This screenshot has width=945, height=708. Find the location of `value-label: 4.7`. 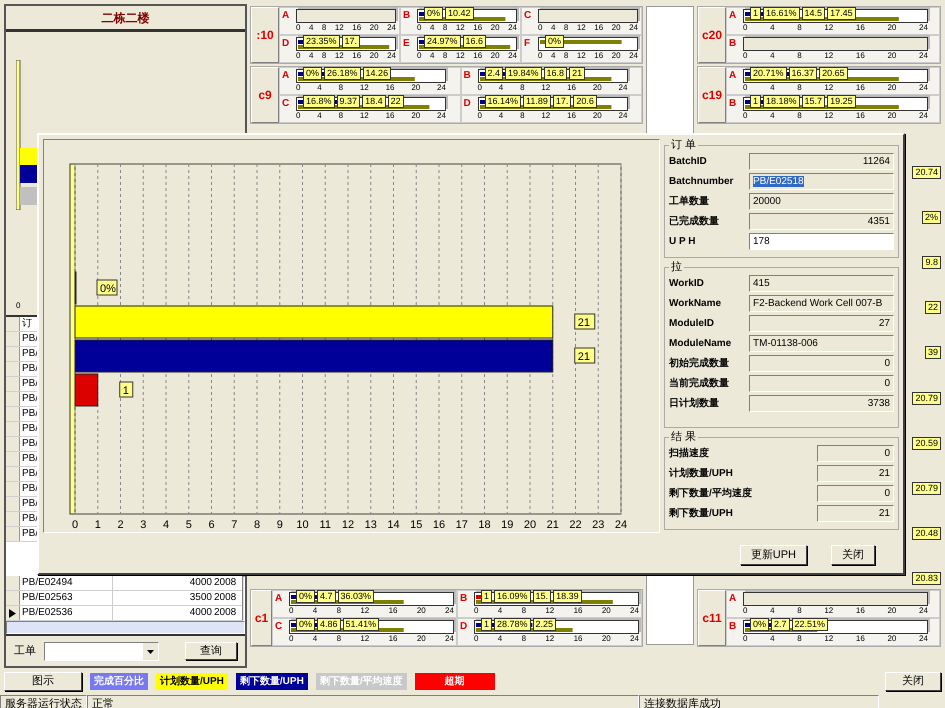

value-label: 4.7 is located at coordinates (326, 596).